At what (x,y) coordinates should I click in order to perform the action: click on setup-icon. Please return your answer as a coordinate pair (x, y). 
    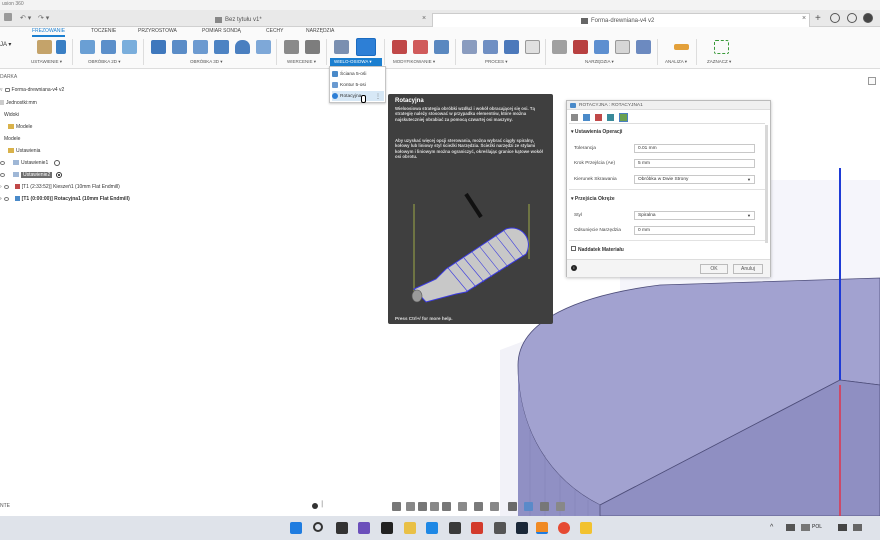
    Looking at the image, I should click on (61, 47).